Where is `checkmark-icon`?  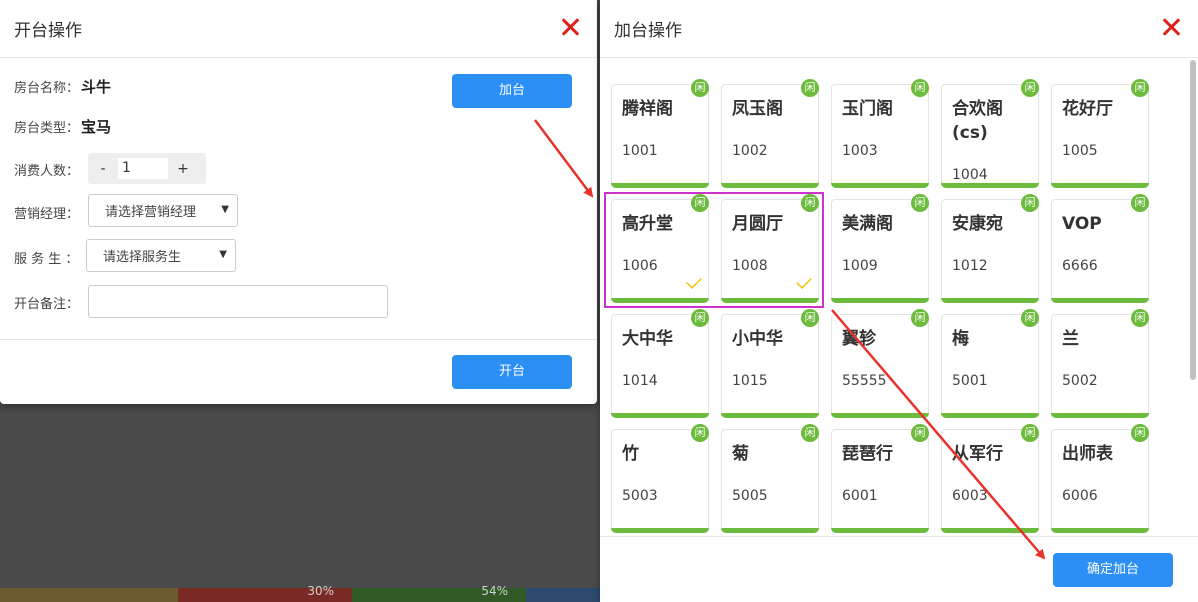 checkmark-icon is located at coordinates (804, 281).